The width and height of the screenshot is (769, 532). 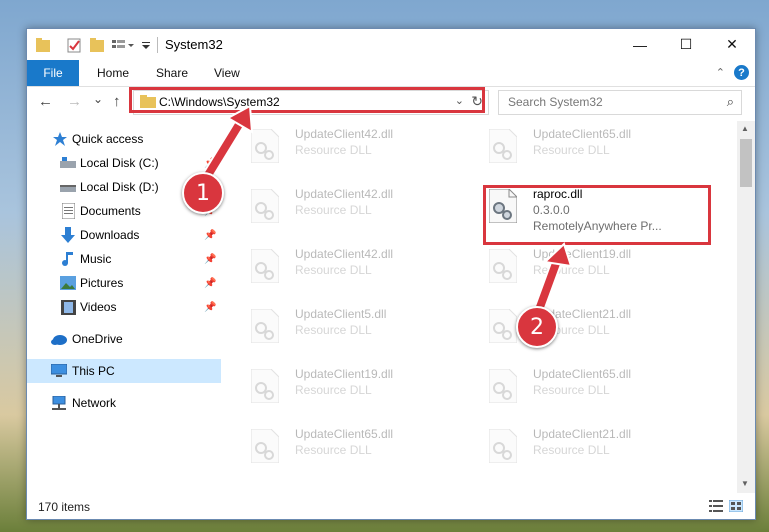 What do you see at coordinates (357, 333) in the screenshot?
I see `file-tile: UpdateClient5.dll Resource DLL` at bounding box center [357, 333].